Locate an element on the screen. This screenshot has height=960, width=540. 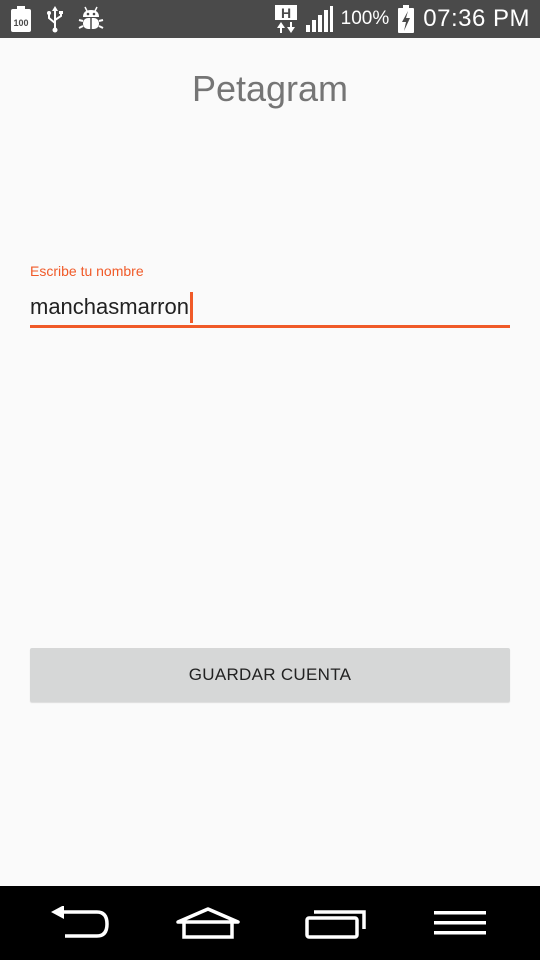
name-input-value: manchasmarron is located at coordinates (109, 306).